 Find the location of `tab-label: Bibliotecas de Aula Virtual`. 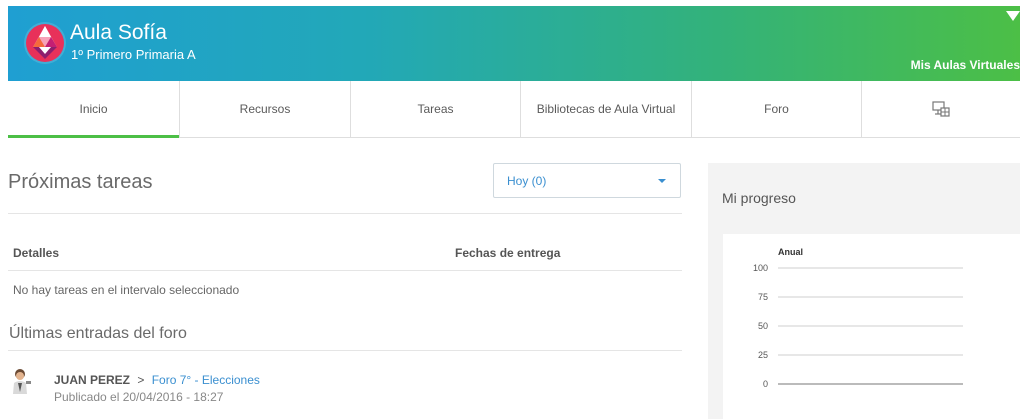

tab-label: Bibliotecas de Aula Virtual is located at coordinates (606, 109).